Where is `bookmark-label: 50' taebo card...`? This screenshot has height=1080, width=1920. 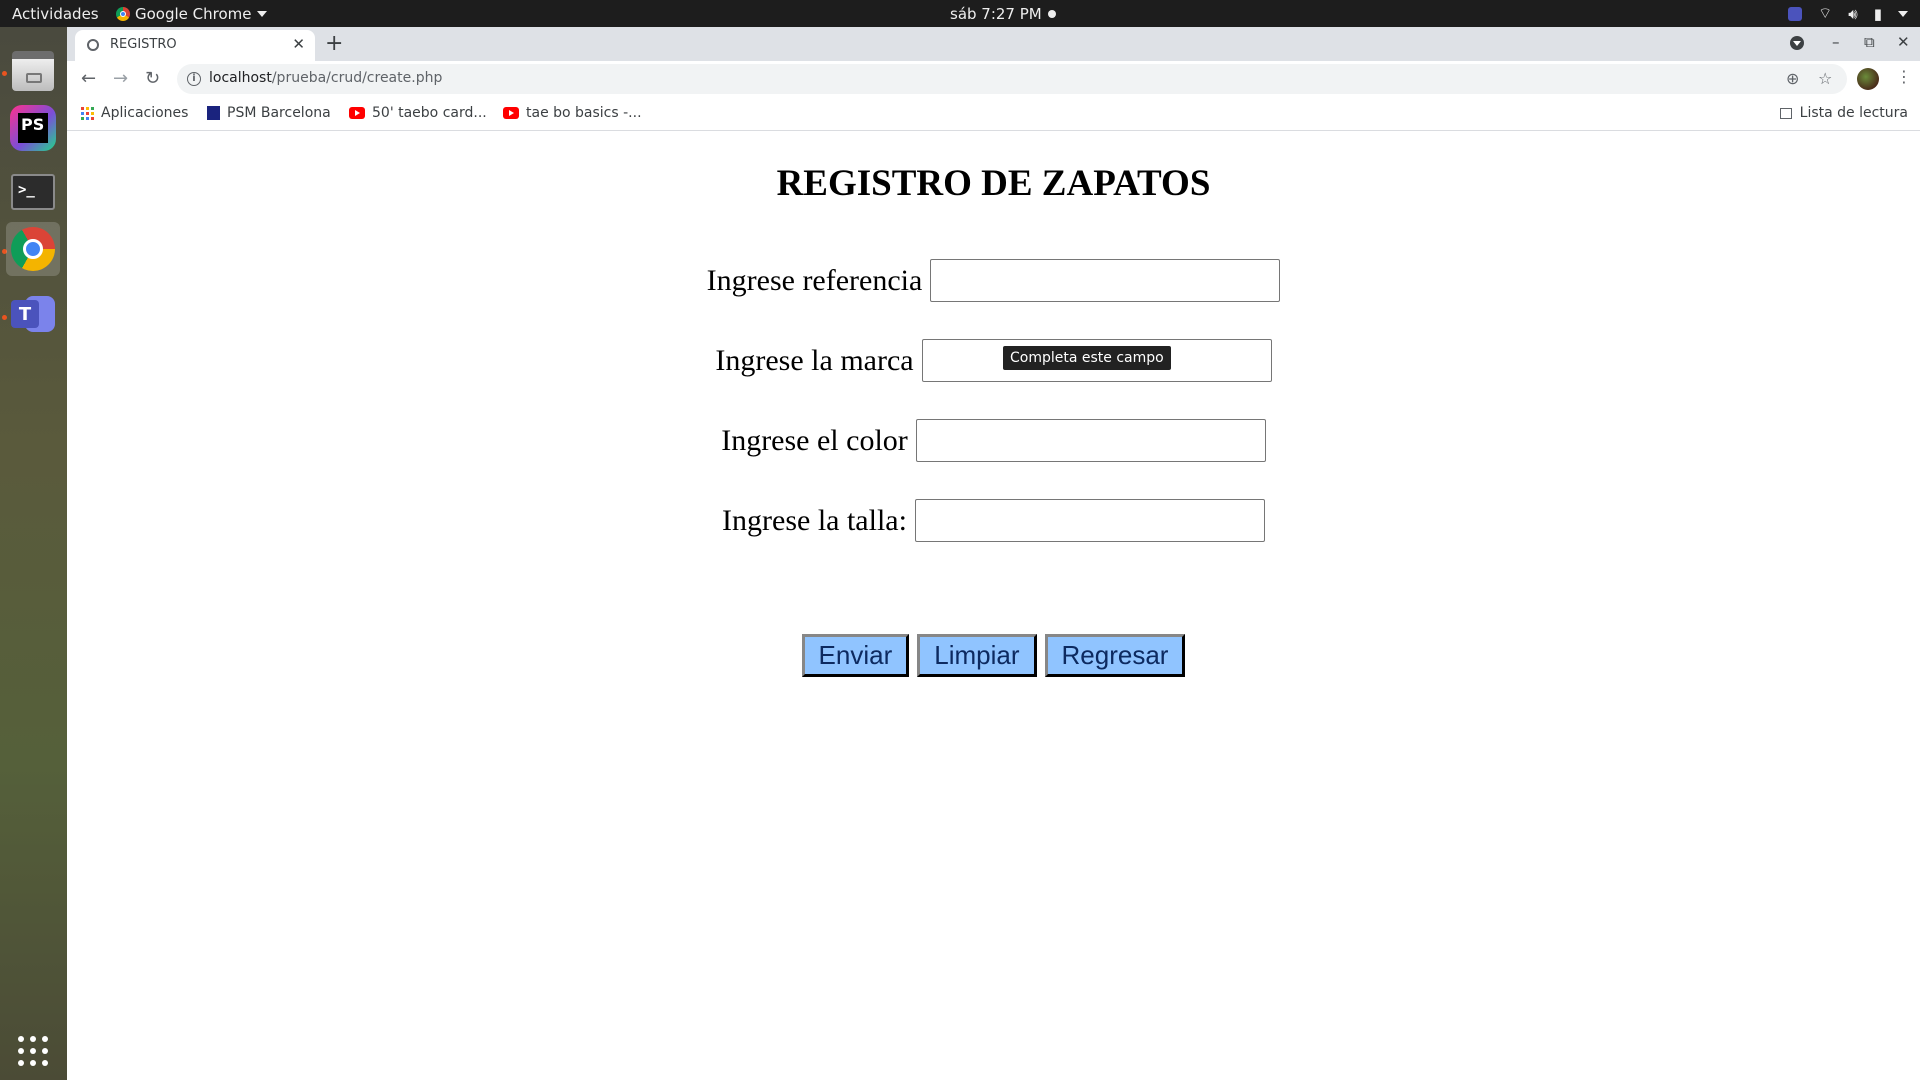
bookmark-label: 50' taebo card... is located at coordinates (429, 113).